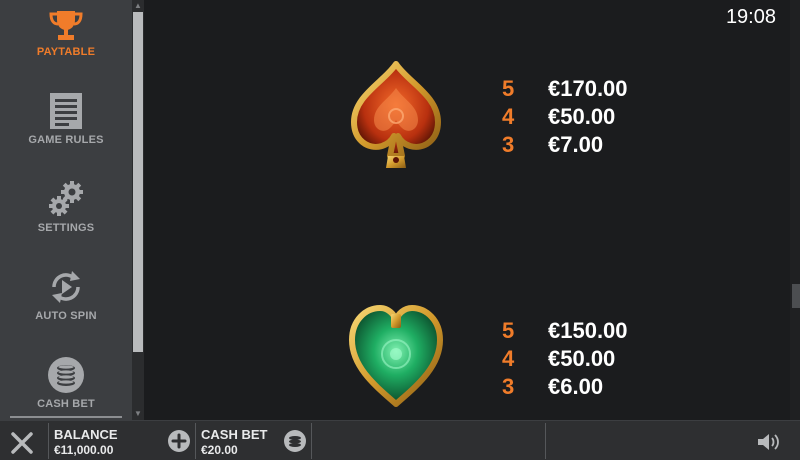  Describe the element at coordinates (84, 450) in the screenshot. I see `balance-value: €11,000.00` at that location.